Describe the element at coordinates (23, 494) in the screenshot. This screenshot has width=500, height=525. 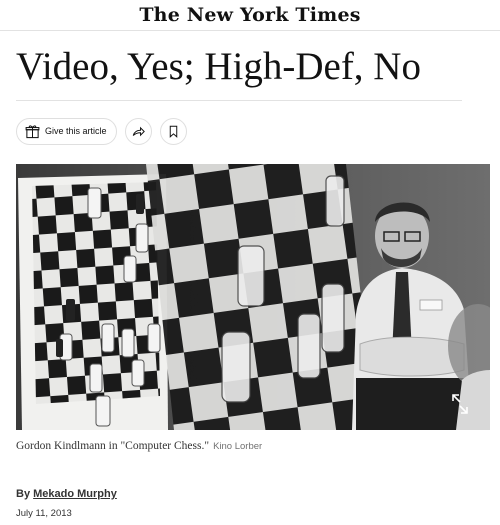
I see `byline-prefix: By` at that location.